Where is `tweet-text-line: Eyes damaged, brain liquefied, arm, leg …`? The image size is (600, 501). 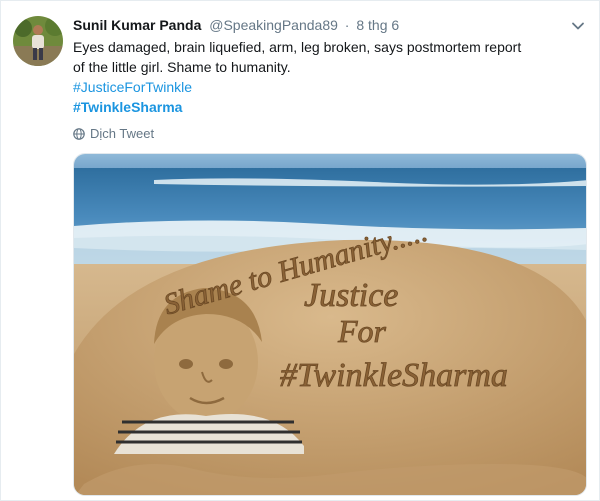 tweet-text-line: Eyes damaged, brain liquefied, arm, leg … is located at coordinates (297, 47).